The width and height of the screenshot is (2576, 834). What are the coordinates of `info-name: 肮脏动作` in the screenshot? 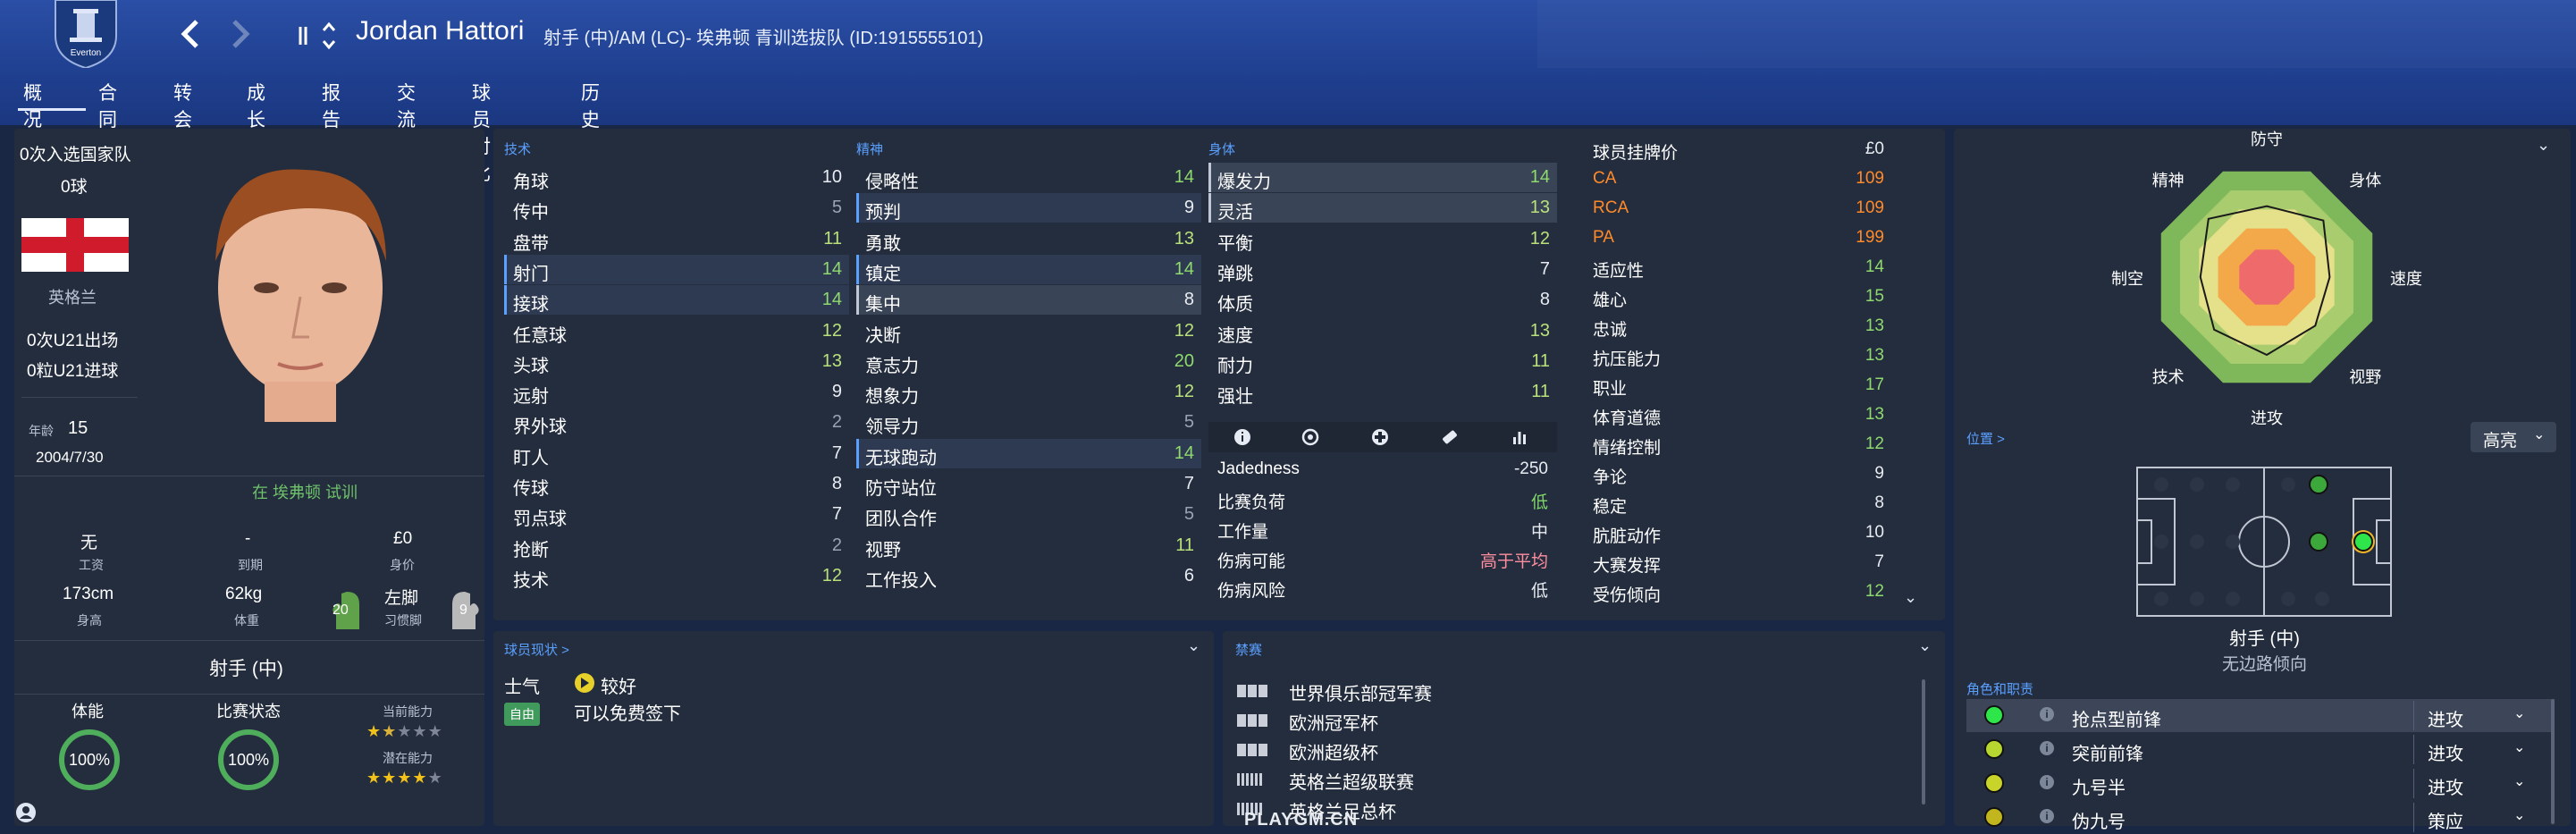 It's located at (1628, 536).